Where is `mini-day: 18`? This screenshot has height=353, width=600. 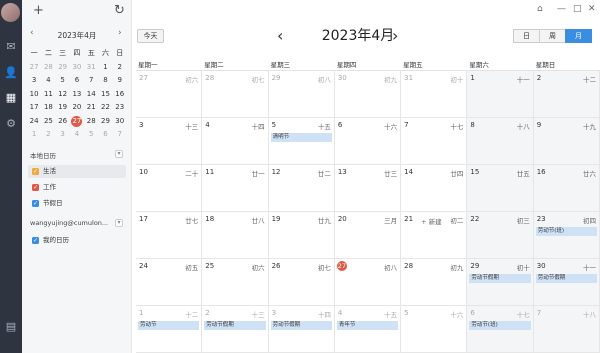 mini-day: 18 is located at coordinates (48, 108).